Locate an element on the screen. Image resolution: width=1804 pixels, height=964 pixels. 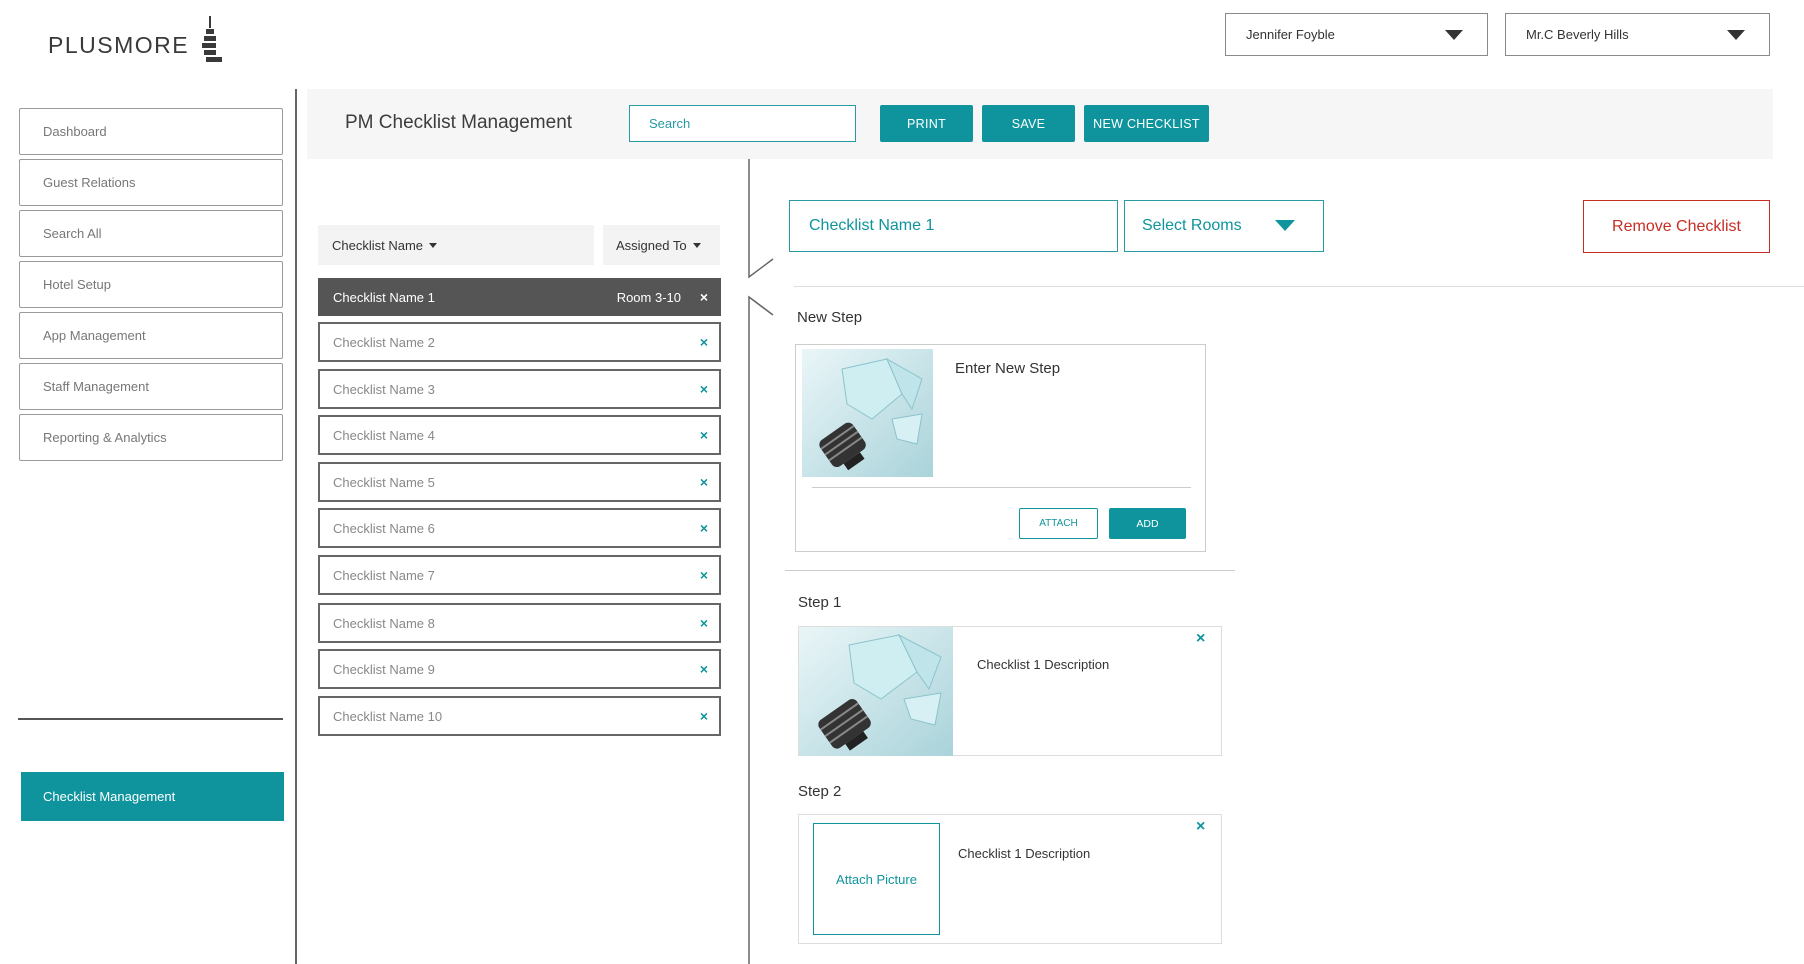
sidebar-item-label: Reporting & Analytics is located at coordinates (105, 437).